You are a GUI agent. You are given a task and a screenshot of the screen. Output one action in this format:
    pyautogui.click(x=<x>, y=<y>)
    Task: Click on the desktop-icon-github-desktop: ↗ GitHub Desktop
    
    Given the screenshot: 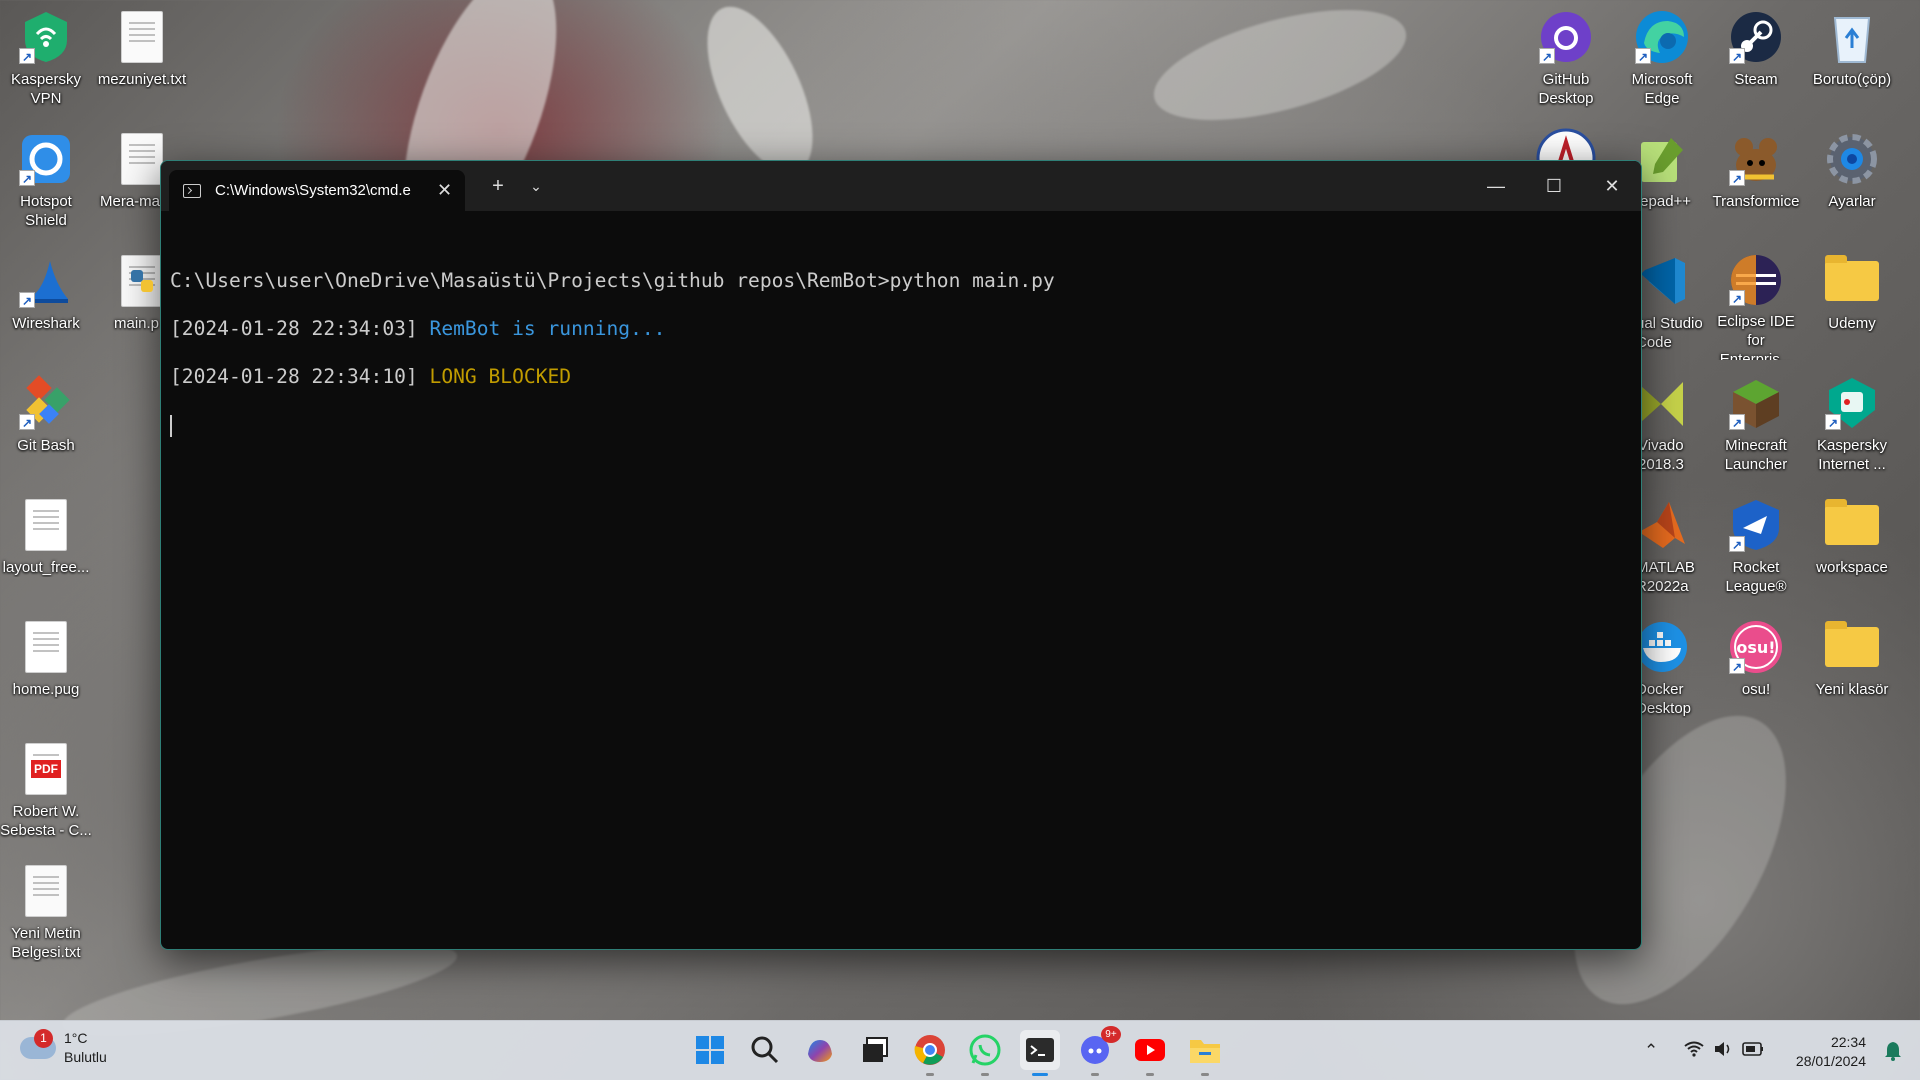 What is the action you would take?
    pyautogui.click(x=1566, y=62)
    